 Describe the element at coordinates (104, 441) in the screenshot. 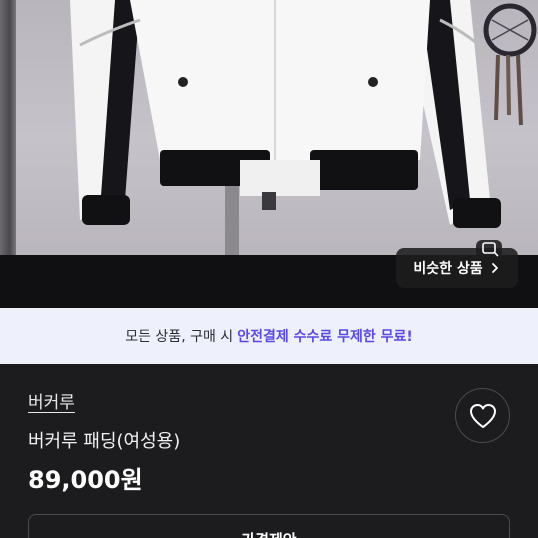

I see `product-title: 버커루 패딩(여성용)` at that location.